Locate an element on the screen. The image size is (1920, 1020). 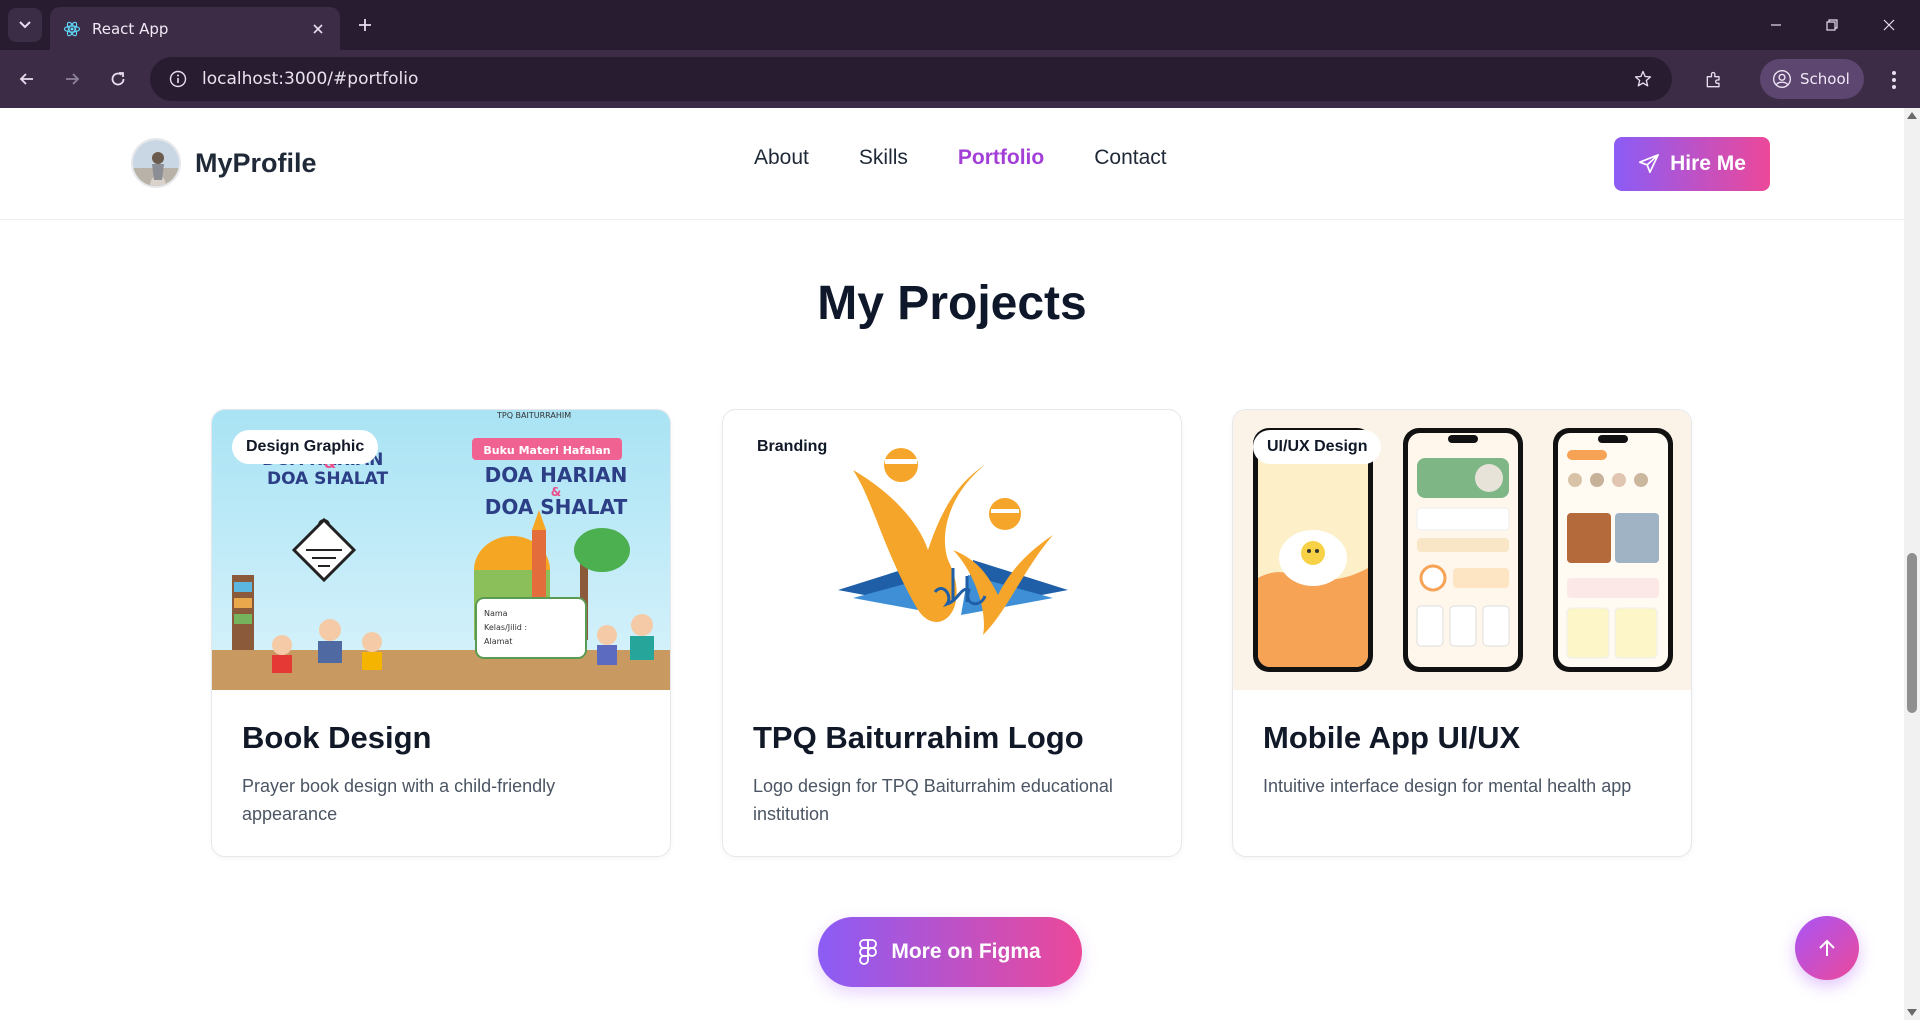
reload-icon is located at coordinates (118, 79).